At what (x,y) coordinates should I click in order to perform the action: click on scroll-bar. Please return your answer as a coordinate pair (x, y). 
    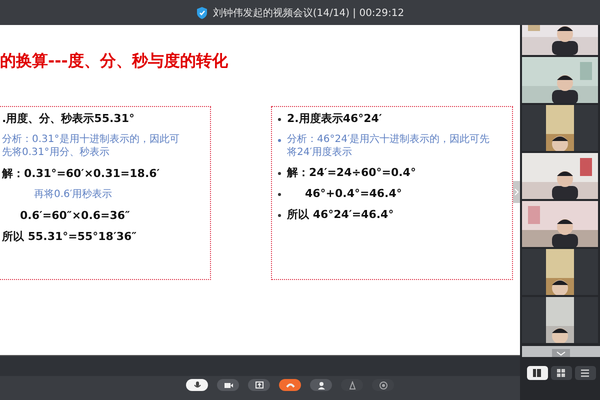
    Looking at the image, I should click on (561, 351).